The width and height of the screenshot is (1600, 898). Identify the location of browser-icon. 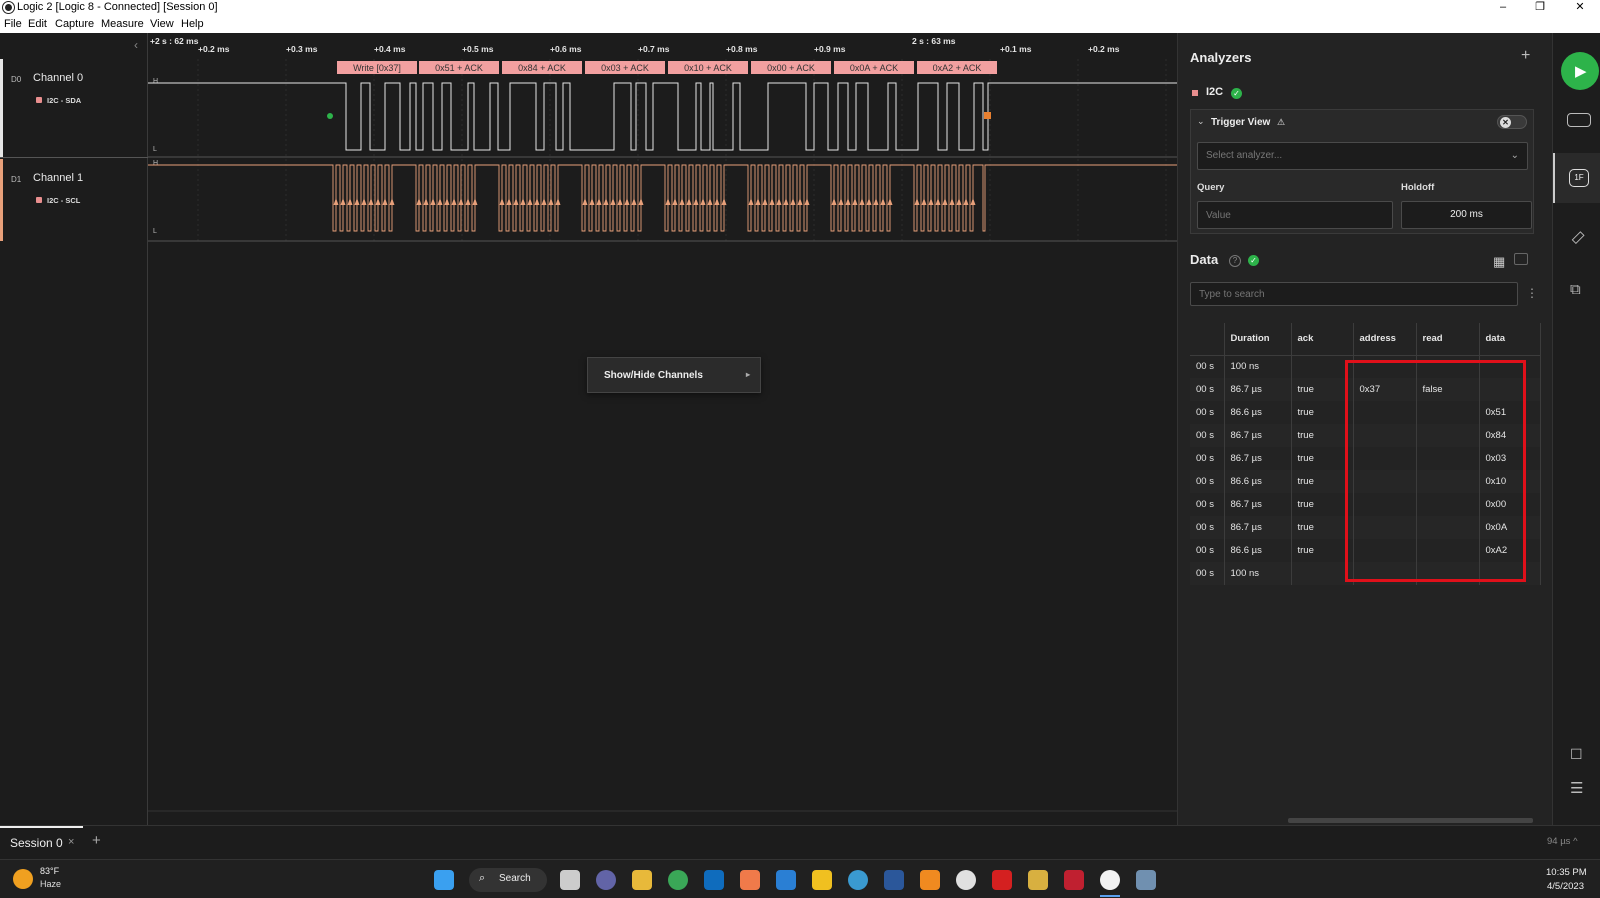
(858, 880).